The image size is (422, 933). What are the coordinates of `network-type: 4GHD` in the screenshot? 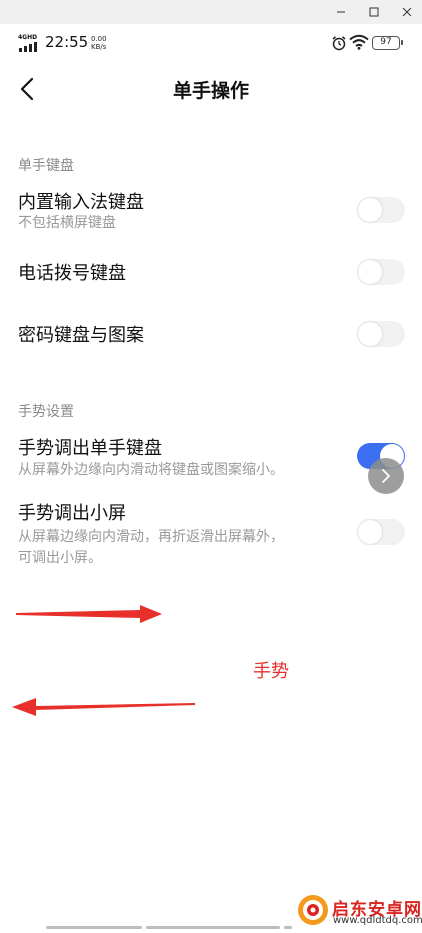 It's located at (28, 37).